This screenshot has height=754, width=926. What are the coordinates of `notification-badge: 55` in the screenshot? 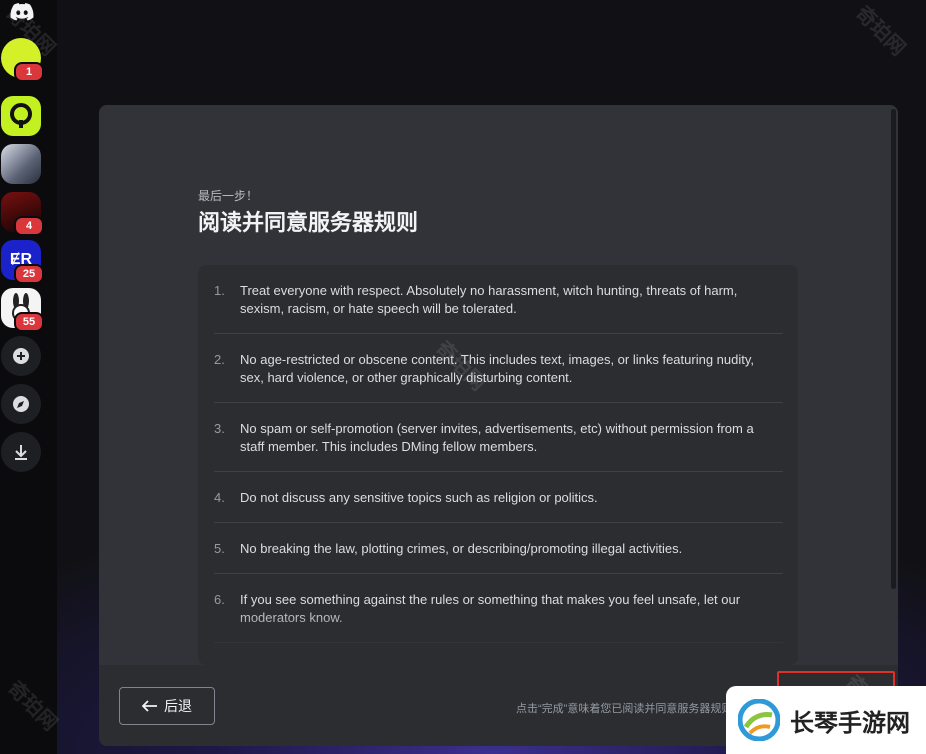 It's located at (29, 322).